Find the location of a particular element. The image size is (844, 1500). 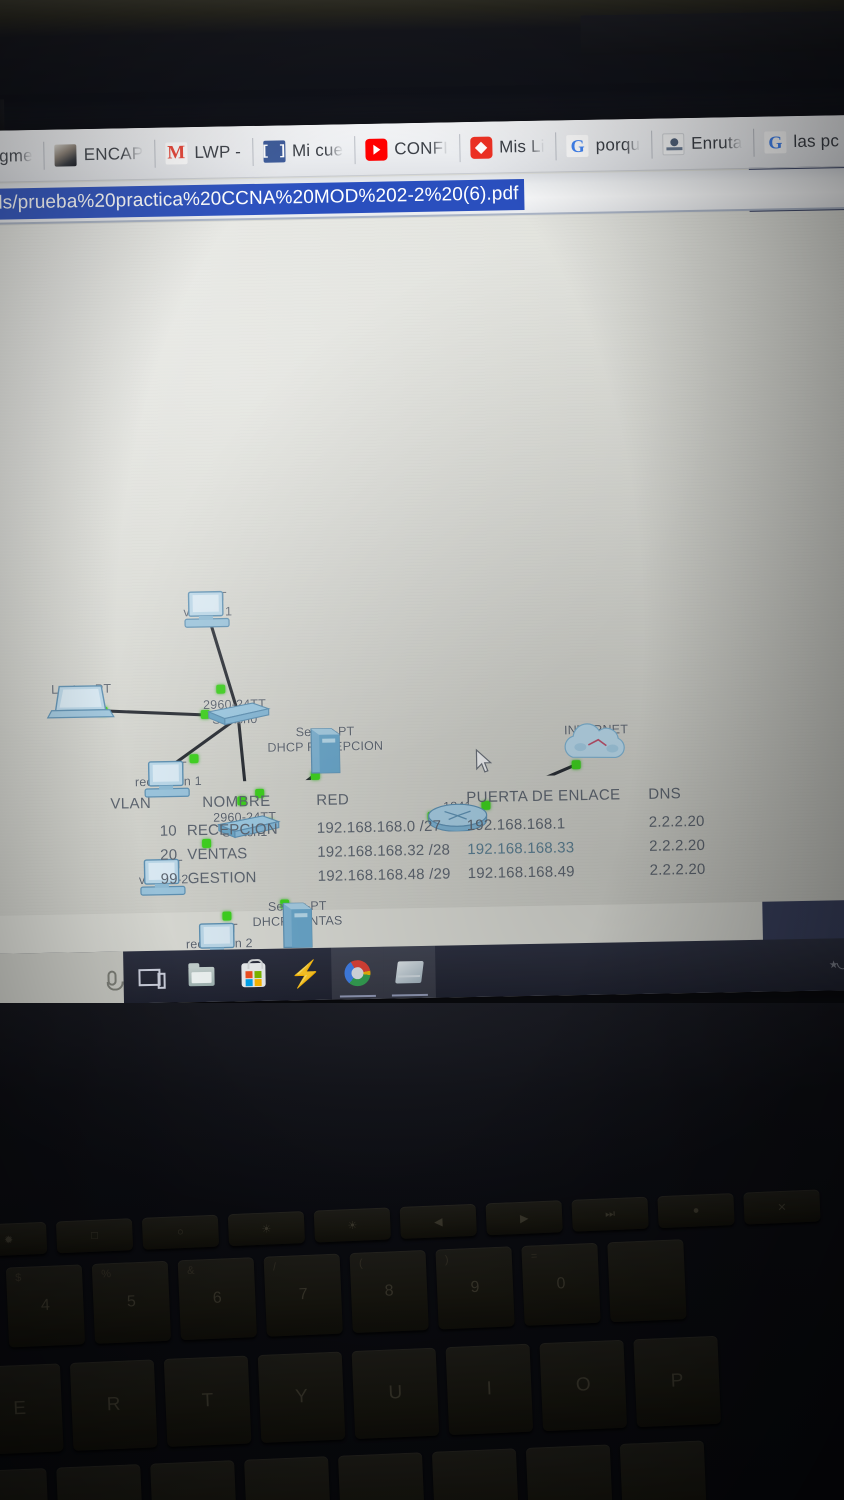

key: & 6 is located at coordinates (217, 1299).